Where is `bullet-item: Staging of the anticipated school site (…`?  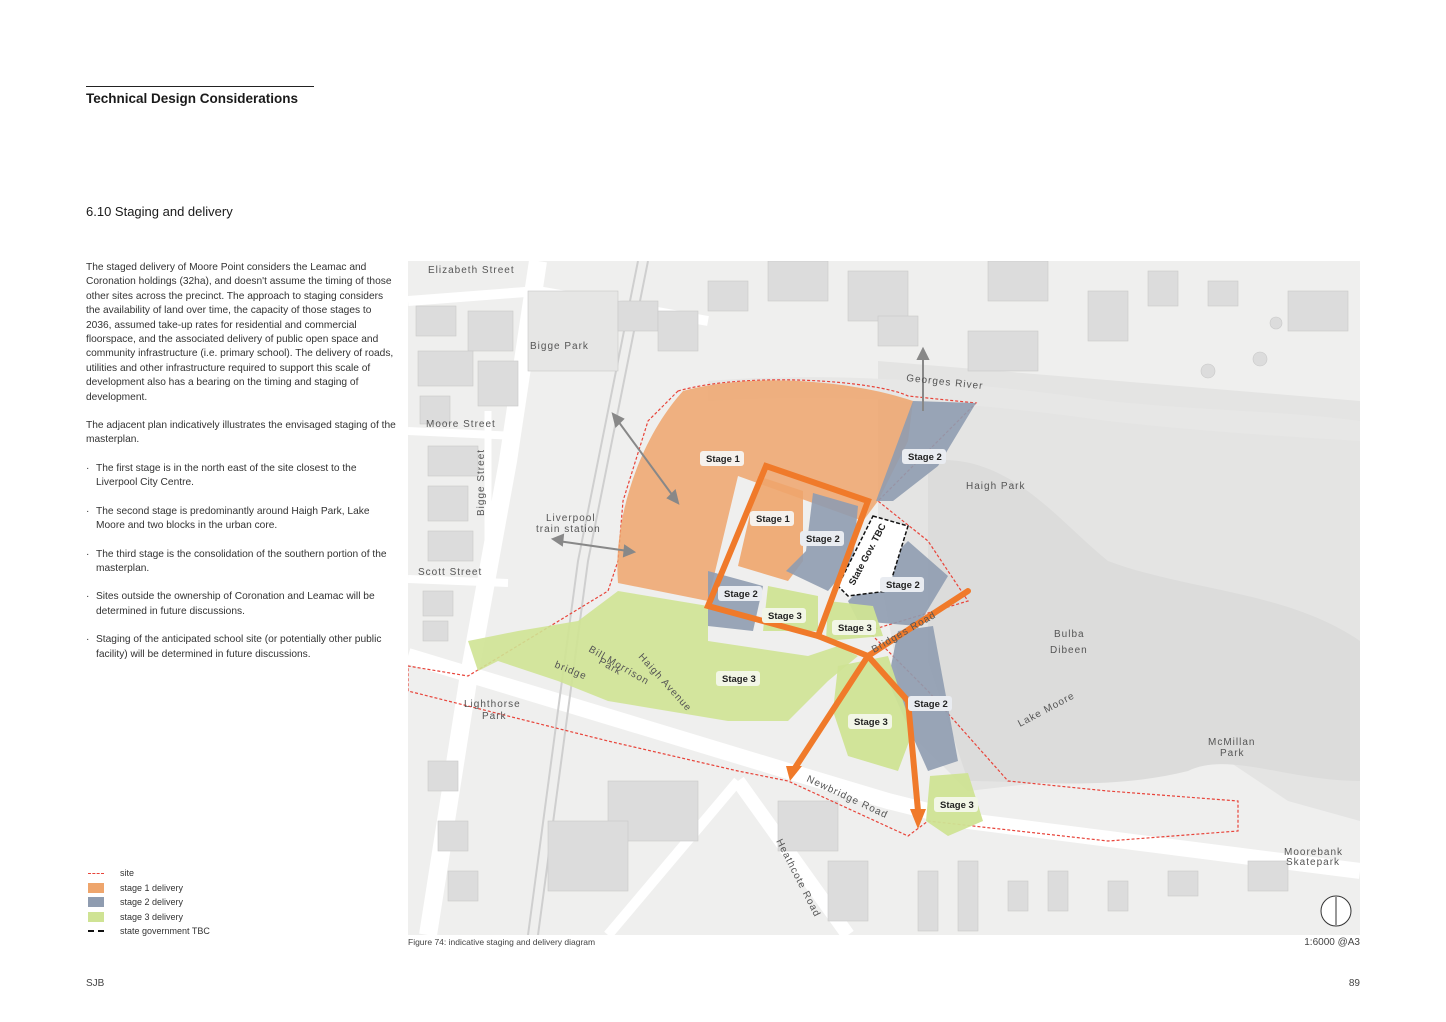
bullet-item: Staging of the anticipated school site (… is located at coordinates (241, 647).